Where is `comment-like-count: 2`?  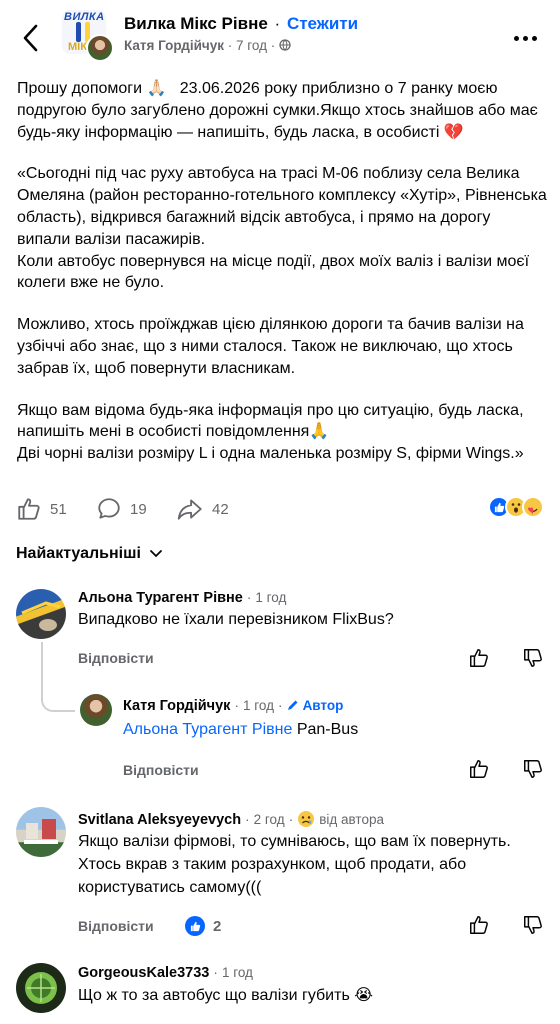 comment-like-count: 2 is located at coordinates (203, 926).